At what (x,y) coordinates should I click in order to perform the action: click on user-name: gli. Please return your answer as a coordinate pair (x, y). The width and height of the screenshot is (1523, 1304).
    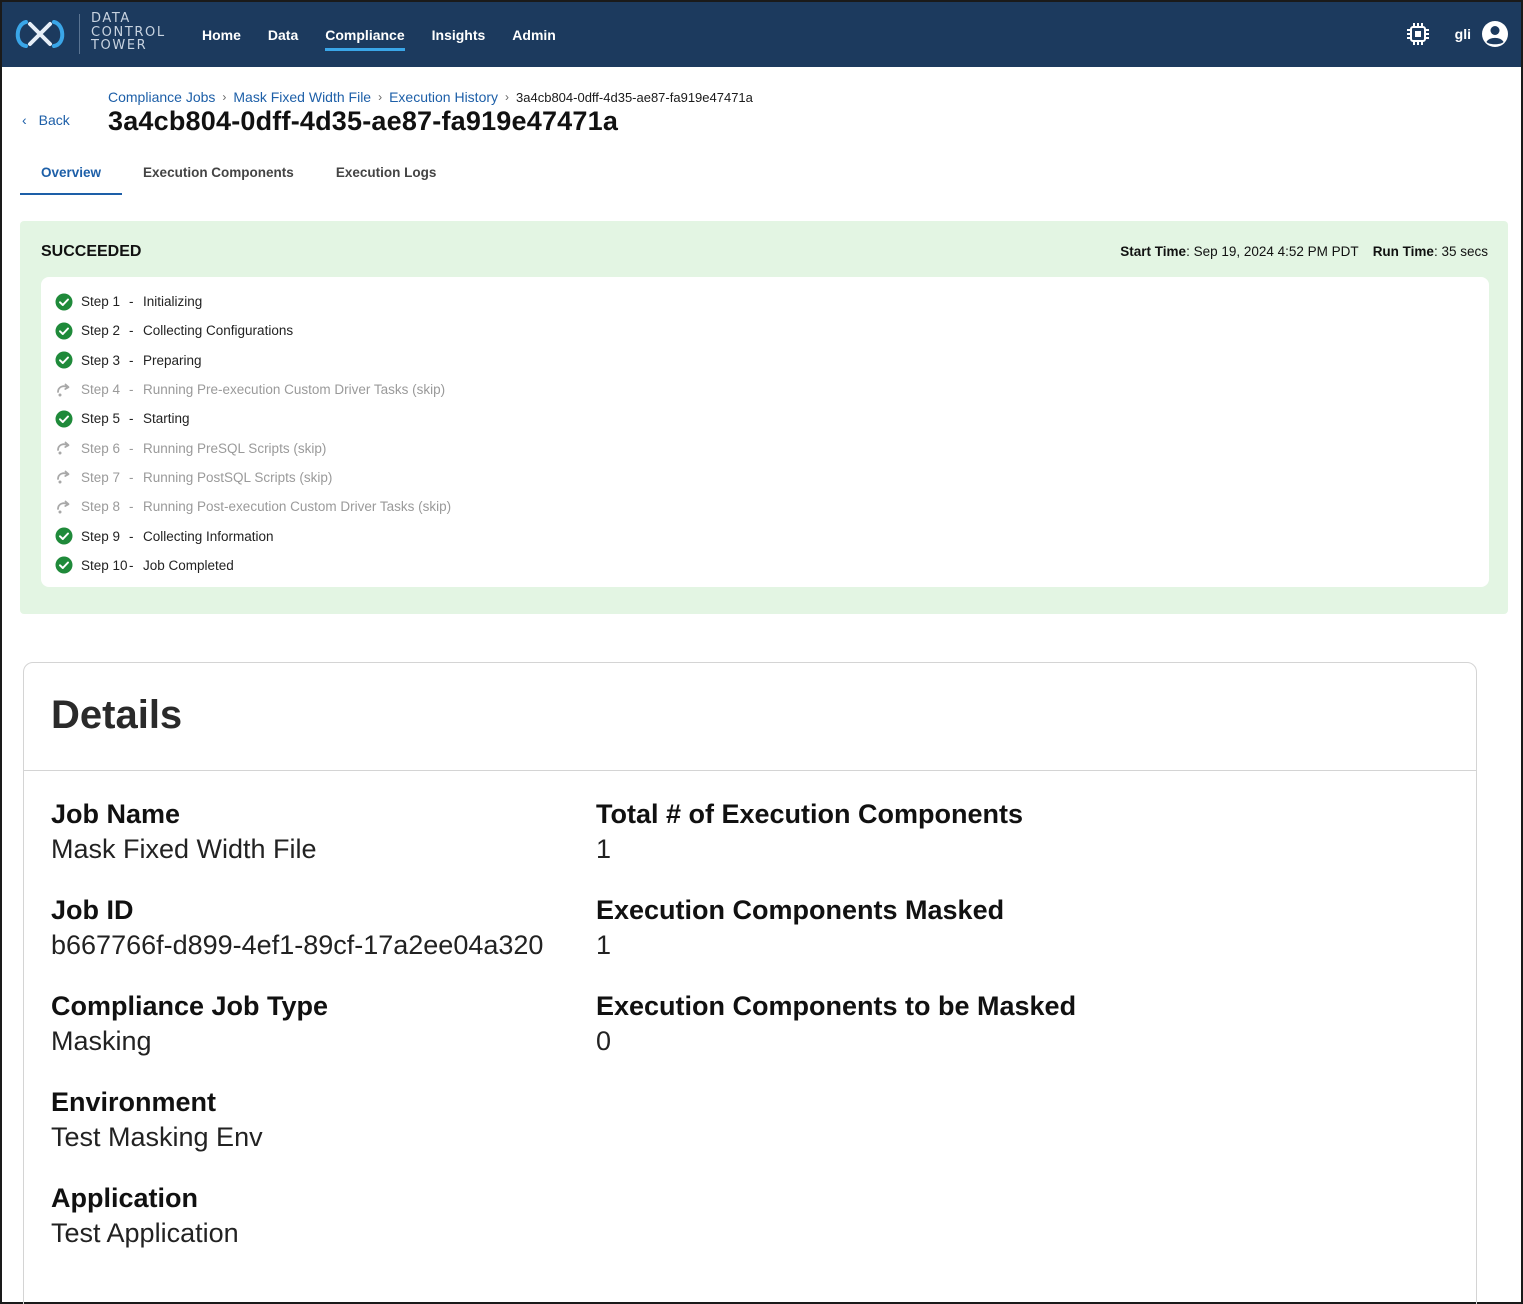
    Looking at the image, I should click on (1463, 34).